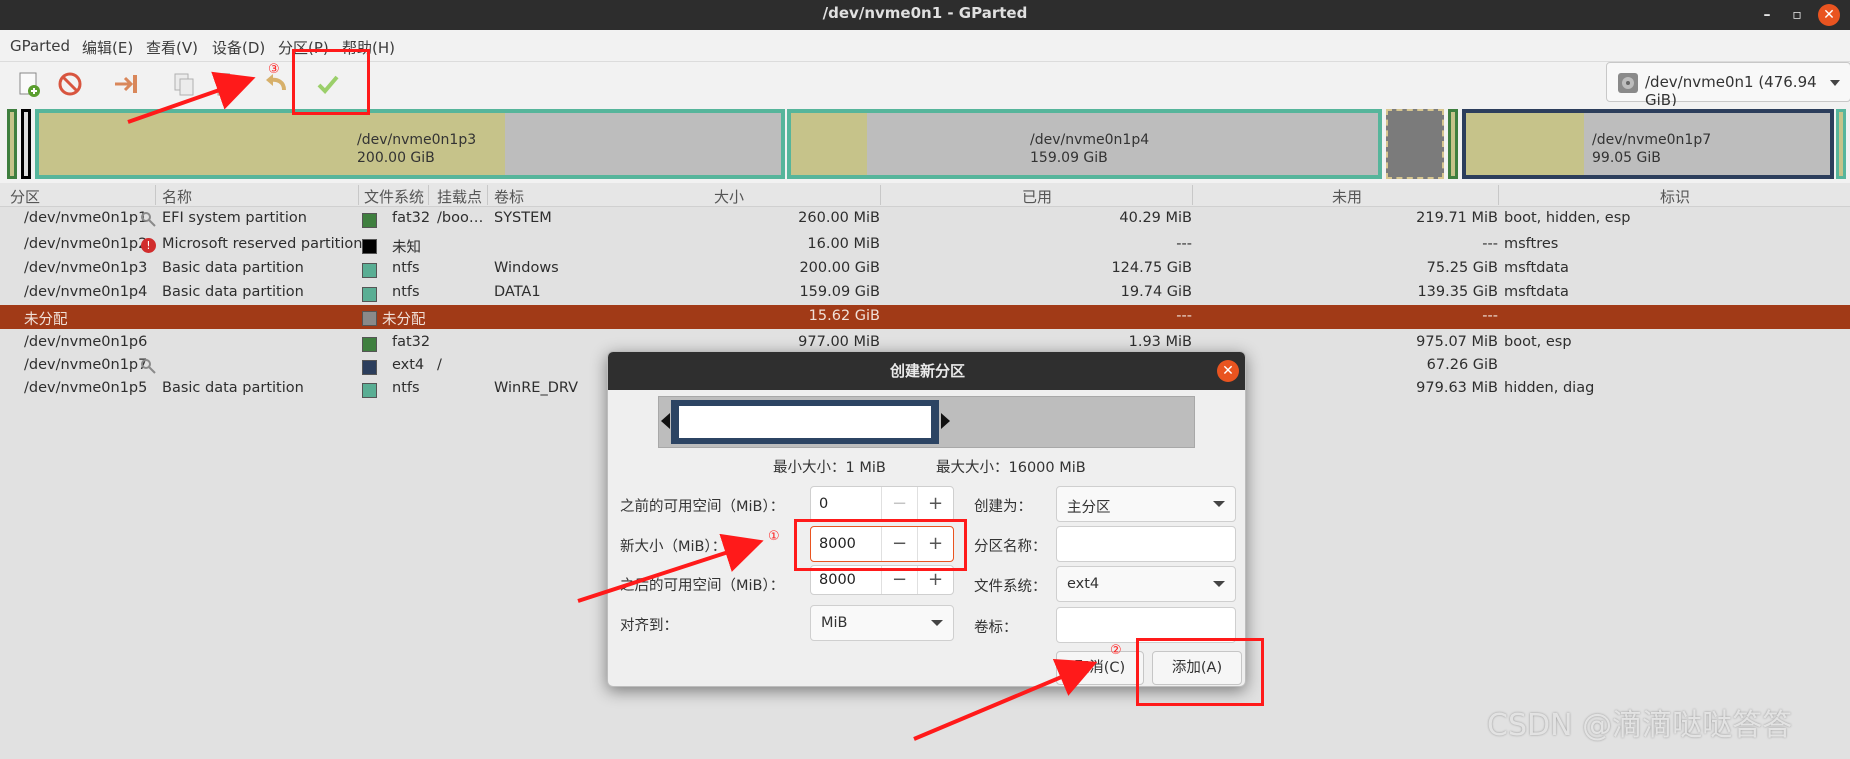 This screenshot has height=759, width=1850. I want to click on annotation-number-2: ②, so click(1116, 650).